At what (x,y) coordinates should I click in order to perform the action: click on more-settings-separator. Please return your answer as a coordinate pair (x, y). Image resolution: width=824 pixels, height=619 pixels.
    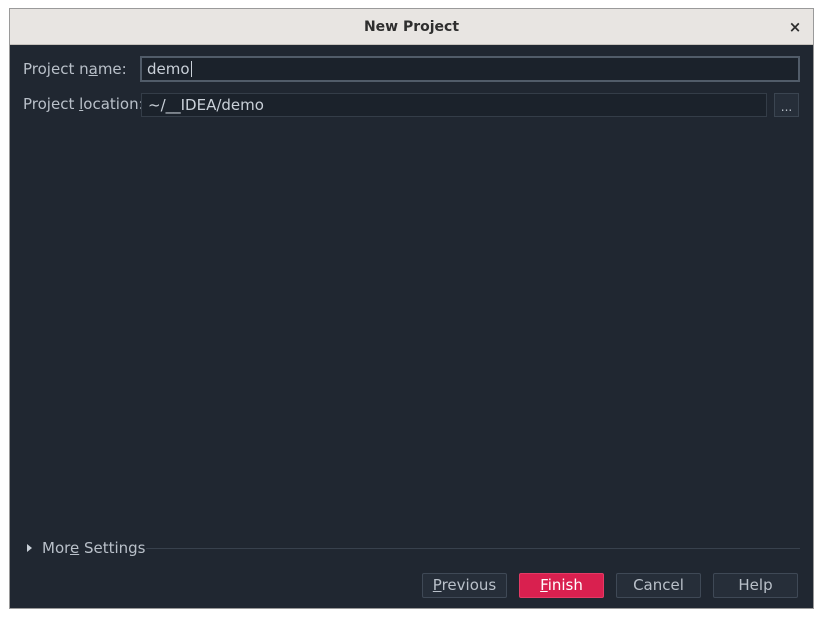
    Looking at the image, I should click on (473, 548).